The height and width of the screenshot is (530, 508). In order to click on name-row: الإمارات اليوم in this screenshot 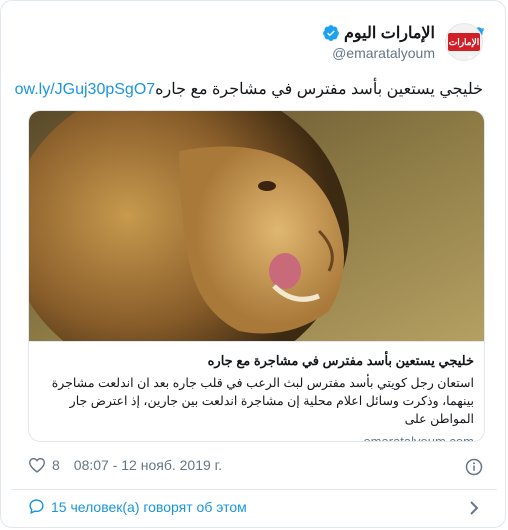, I will do `click(378, 33)`.